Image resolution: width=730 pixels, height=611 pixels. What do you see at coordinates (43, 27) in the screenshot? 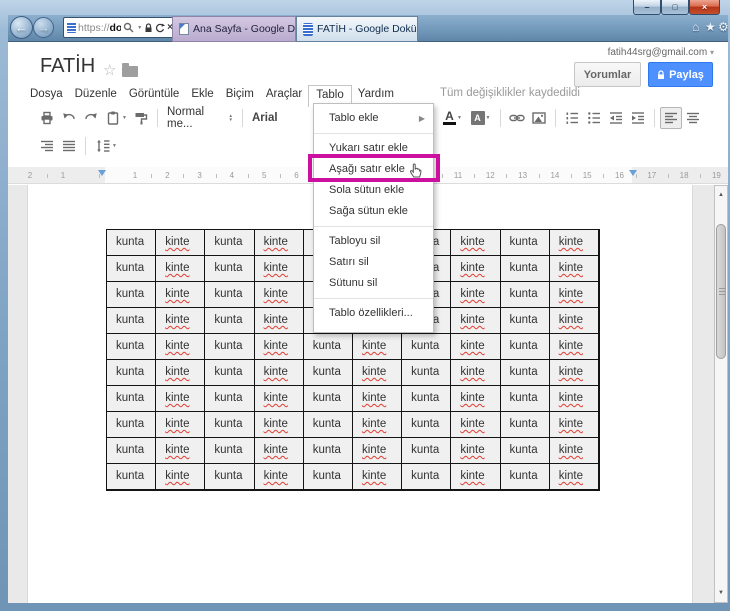
I see `forward-button: →` at bounding box center [43, 27].